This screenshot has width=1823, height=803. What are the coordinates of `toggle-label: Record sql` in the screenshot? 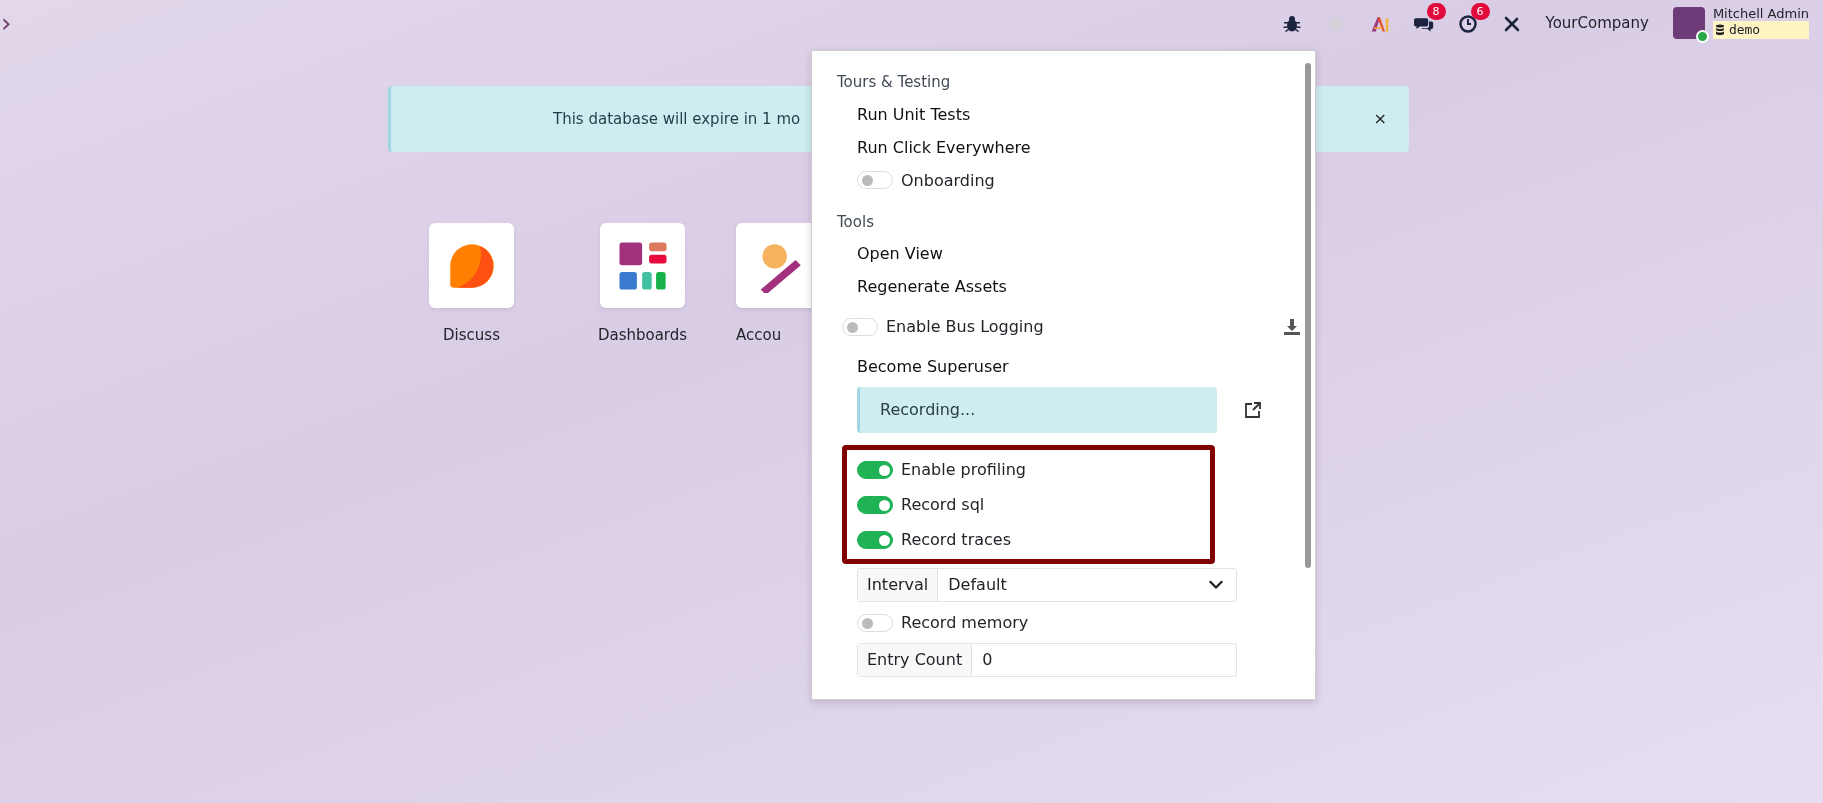 It's located at (943, 504).